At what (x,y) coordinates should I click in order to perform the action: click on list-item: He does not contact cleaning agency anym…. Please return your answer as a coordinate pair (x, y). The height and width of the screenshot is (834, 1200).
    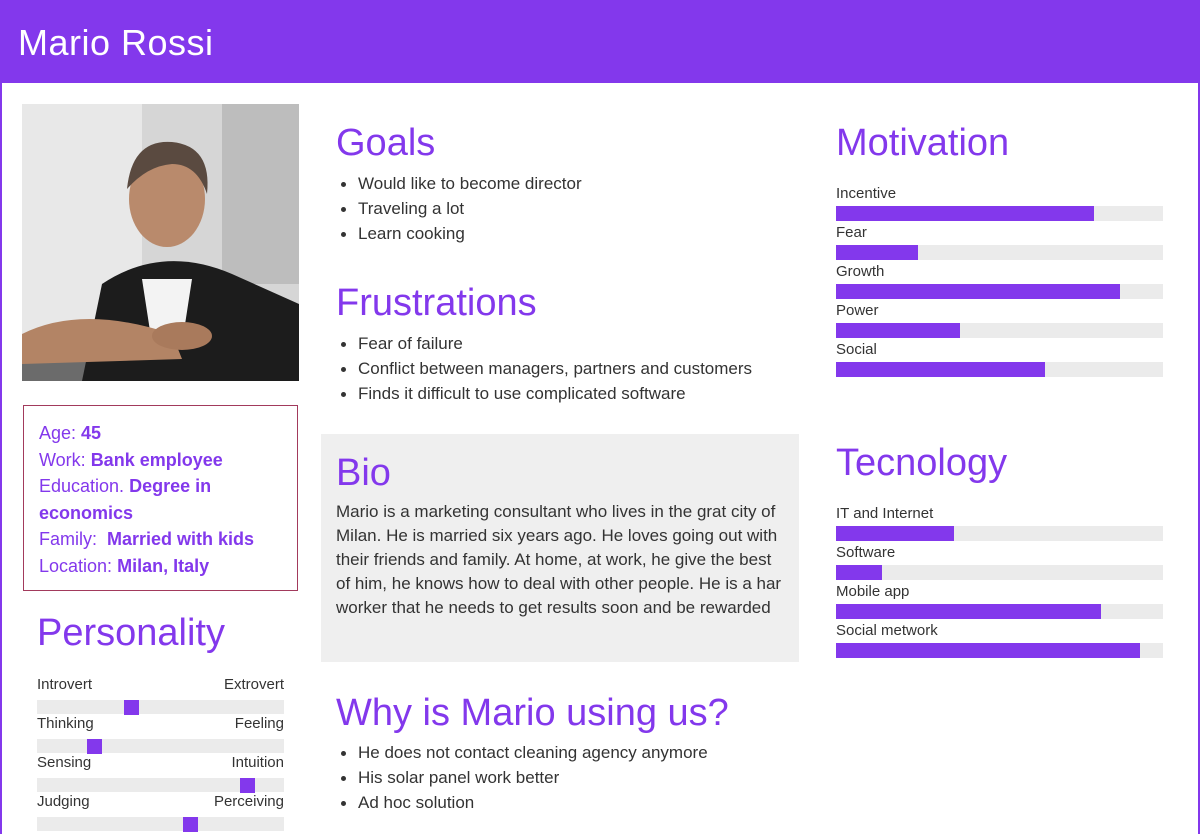
    Looking at the image, I should click on (522, 752).